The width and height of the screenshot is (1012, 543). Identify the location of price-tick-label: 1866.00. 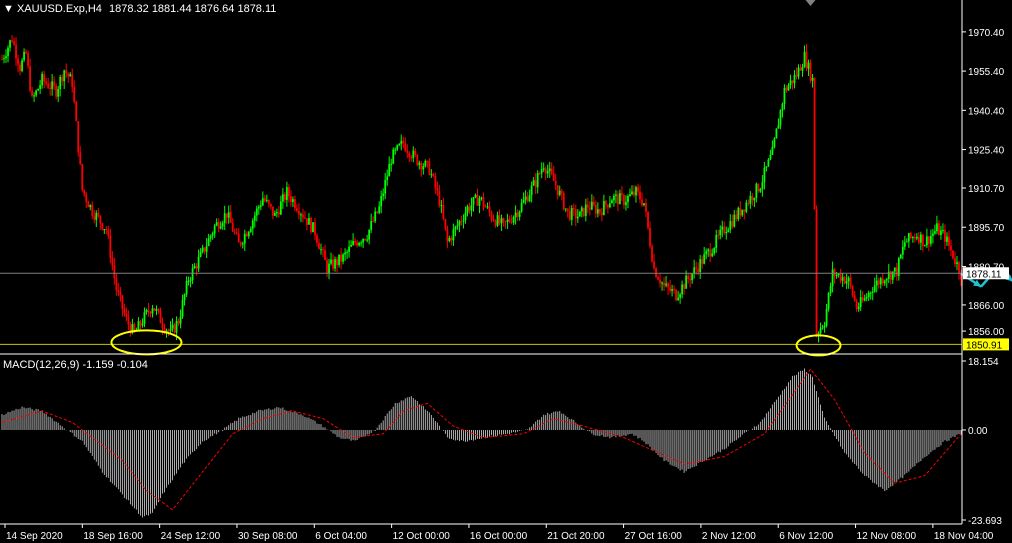
(986, 306).